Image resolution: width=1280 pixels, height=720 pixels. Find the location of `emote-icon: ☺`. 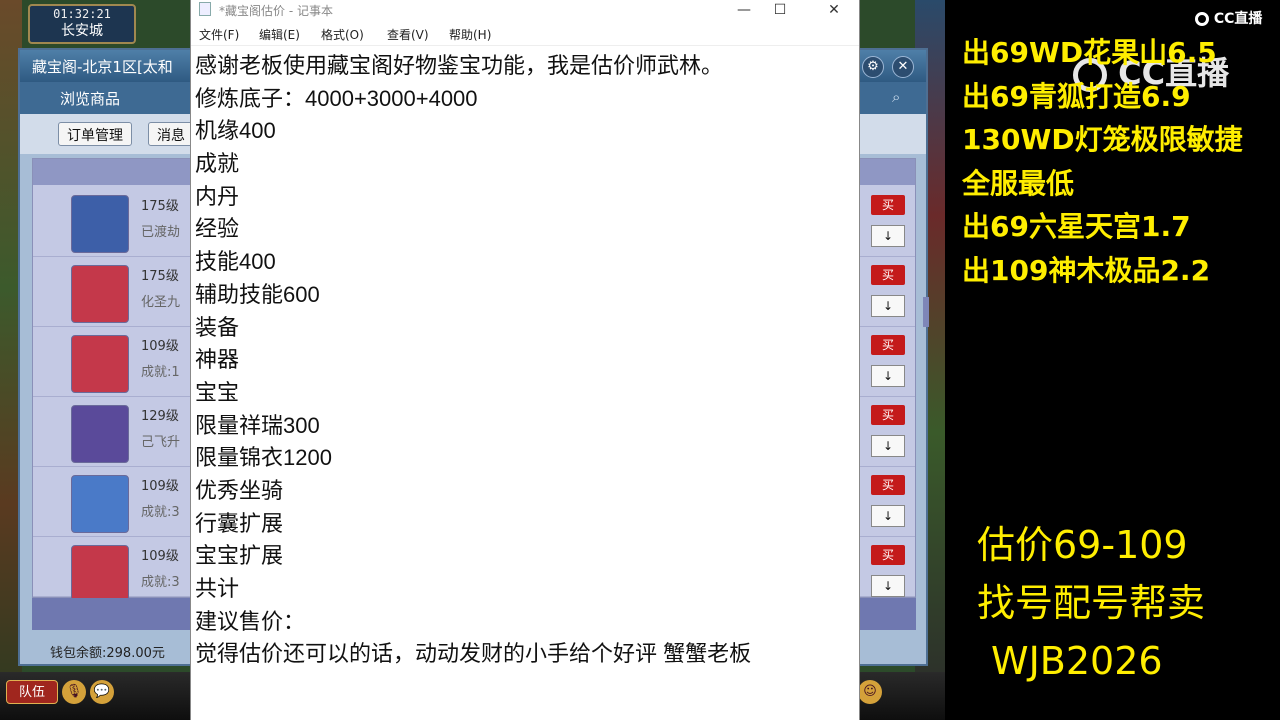

emote-icon: ☺ is located at coordinates (870, 692).